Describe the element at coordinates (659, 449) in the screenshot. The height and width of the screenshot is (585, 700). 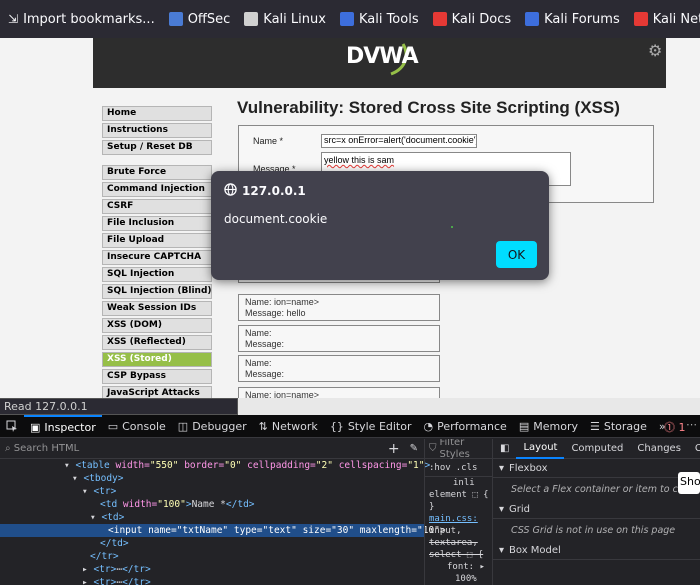
I see `sidebar-tab-changes: Changes` at that location.